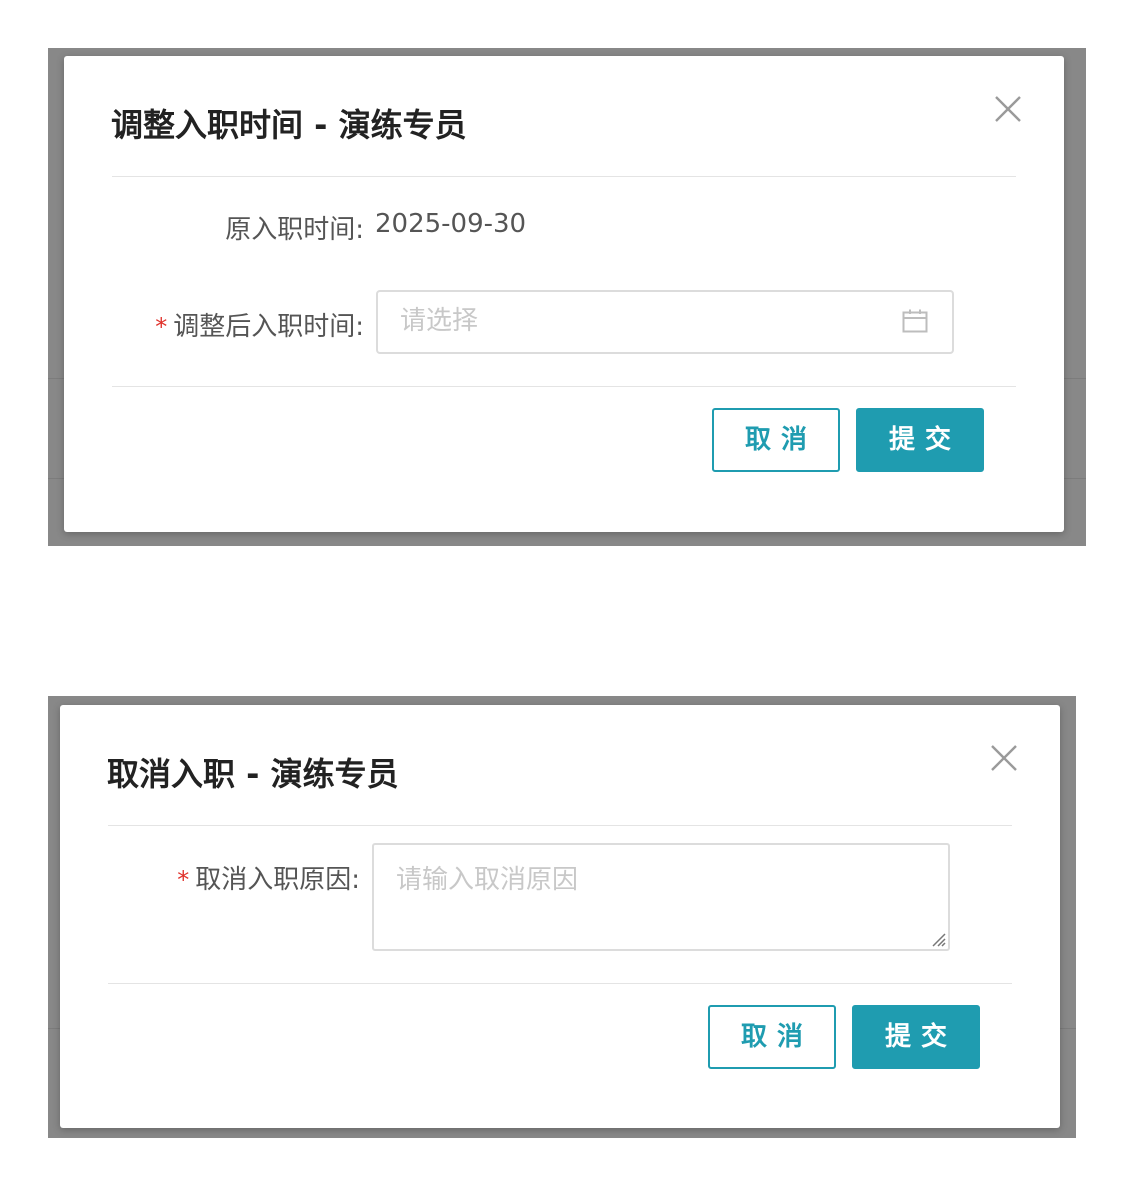 This screenshot has width=1134, height=1188. Describe the element at coordinates (277, 880) in the screenshot. I see `reason-label-text: 取消入职原因:` at that location.